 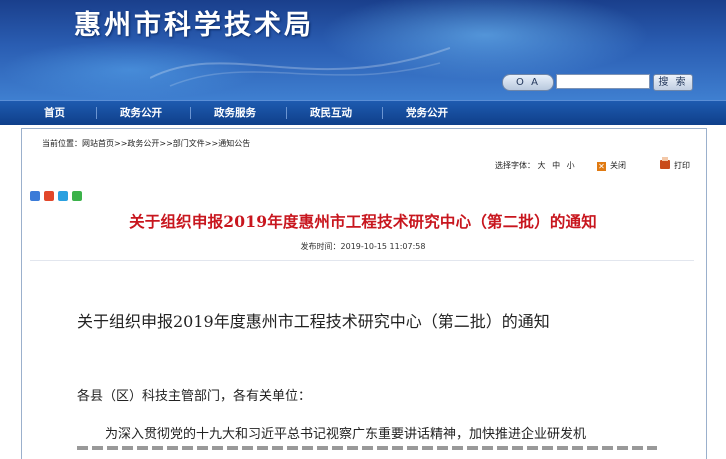 I want to click on print-link: 打印, so click(x=675, y=164).